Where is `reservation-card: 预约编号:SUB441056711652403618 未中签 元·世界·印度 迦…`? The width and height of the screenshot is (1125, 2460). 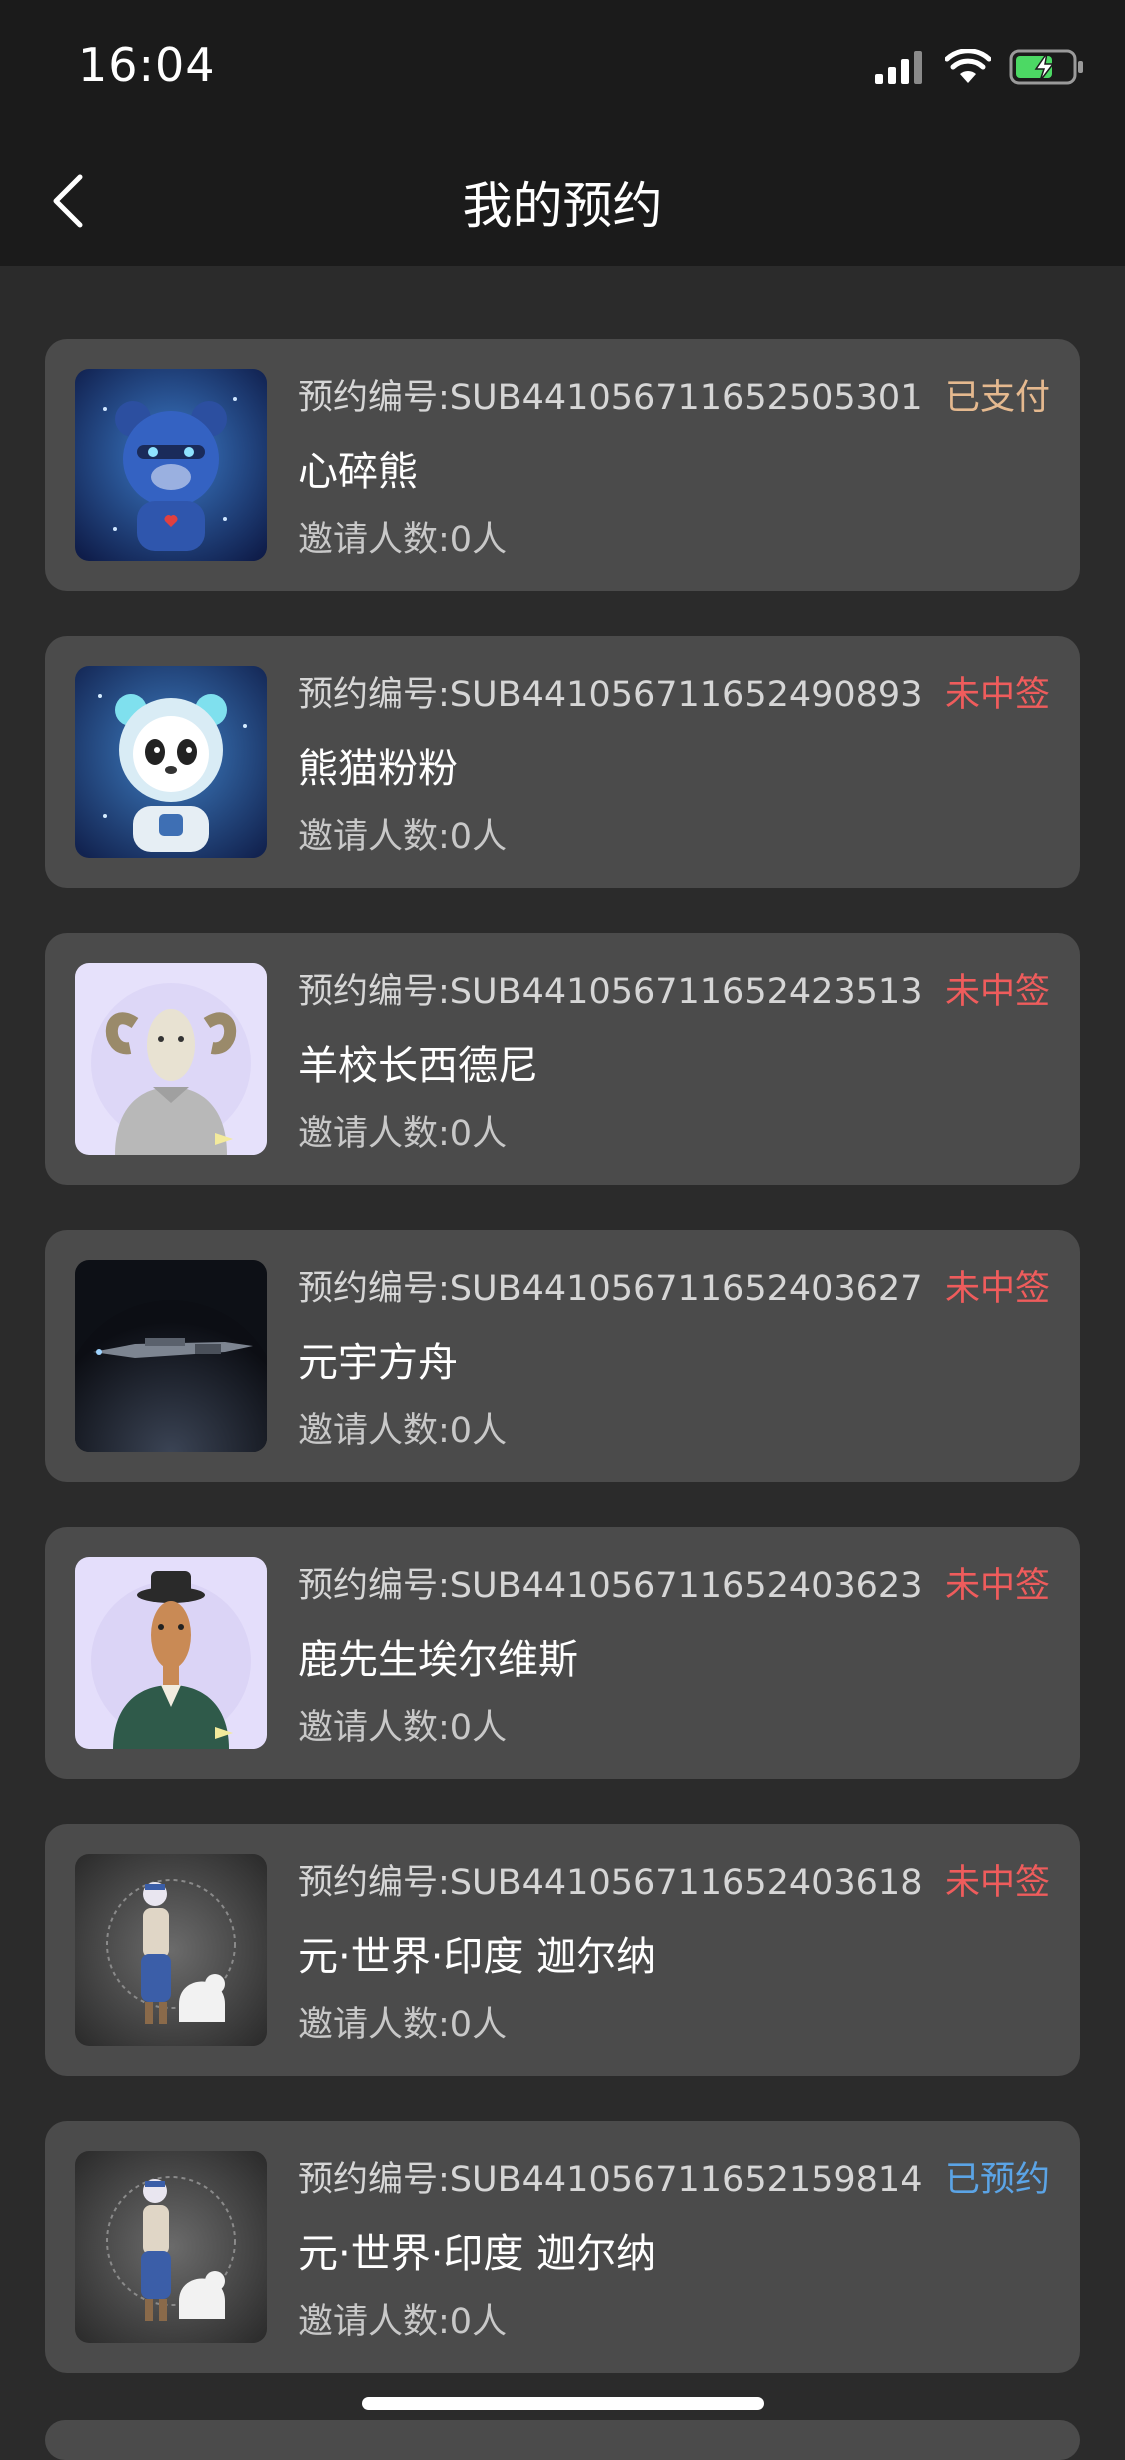
reservation-card: 预约编号:SUB441056711652403618 未中签 元·世界·印度 迦… is located at coordinates (562, 1950).